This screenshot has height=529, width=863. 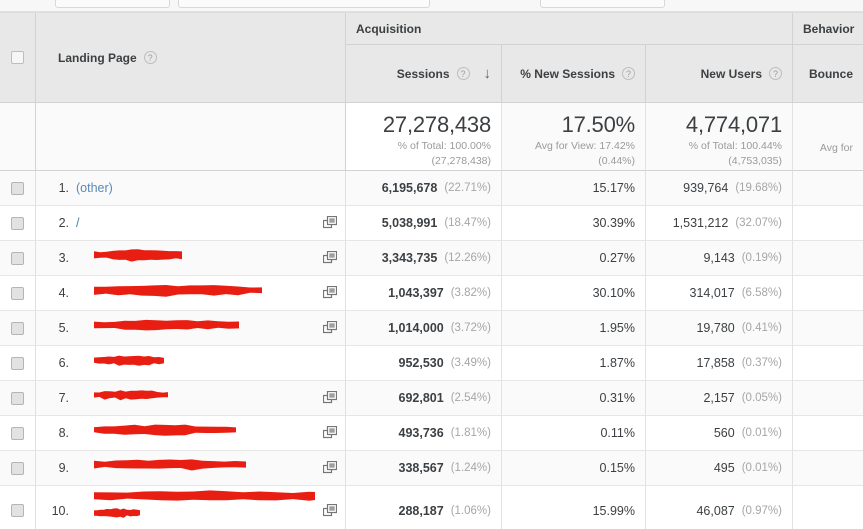 What do you see at coordinates (63, 433) in the screenshot?
I see `row-rank: 8.` at bounding box center [63, 433].